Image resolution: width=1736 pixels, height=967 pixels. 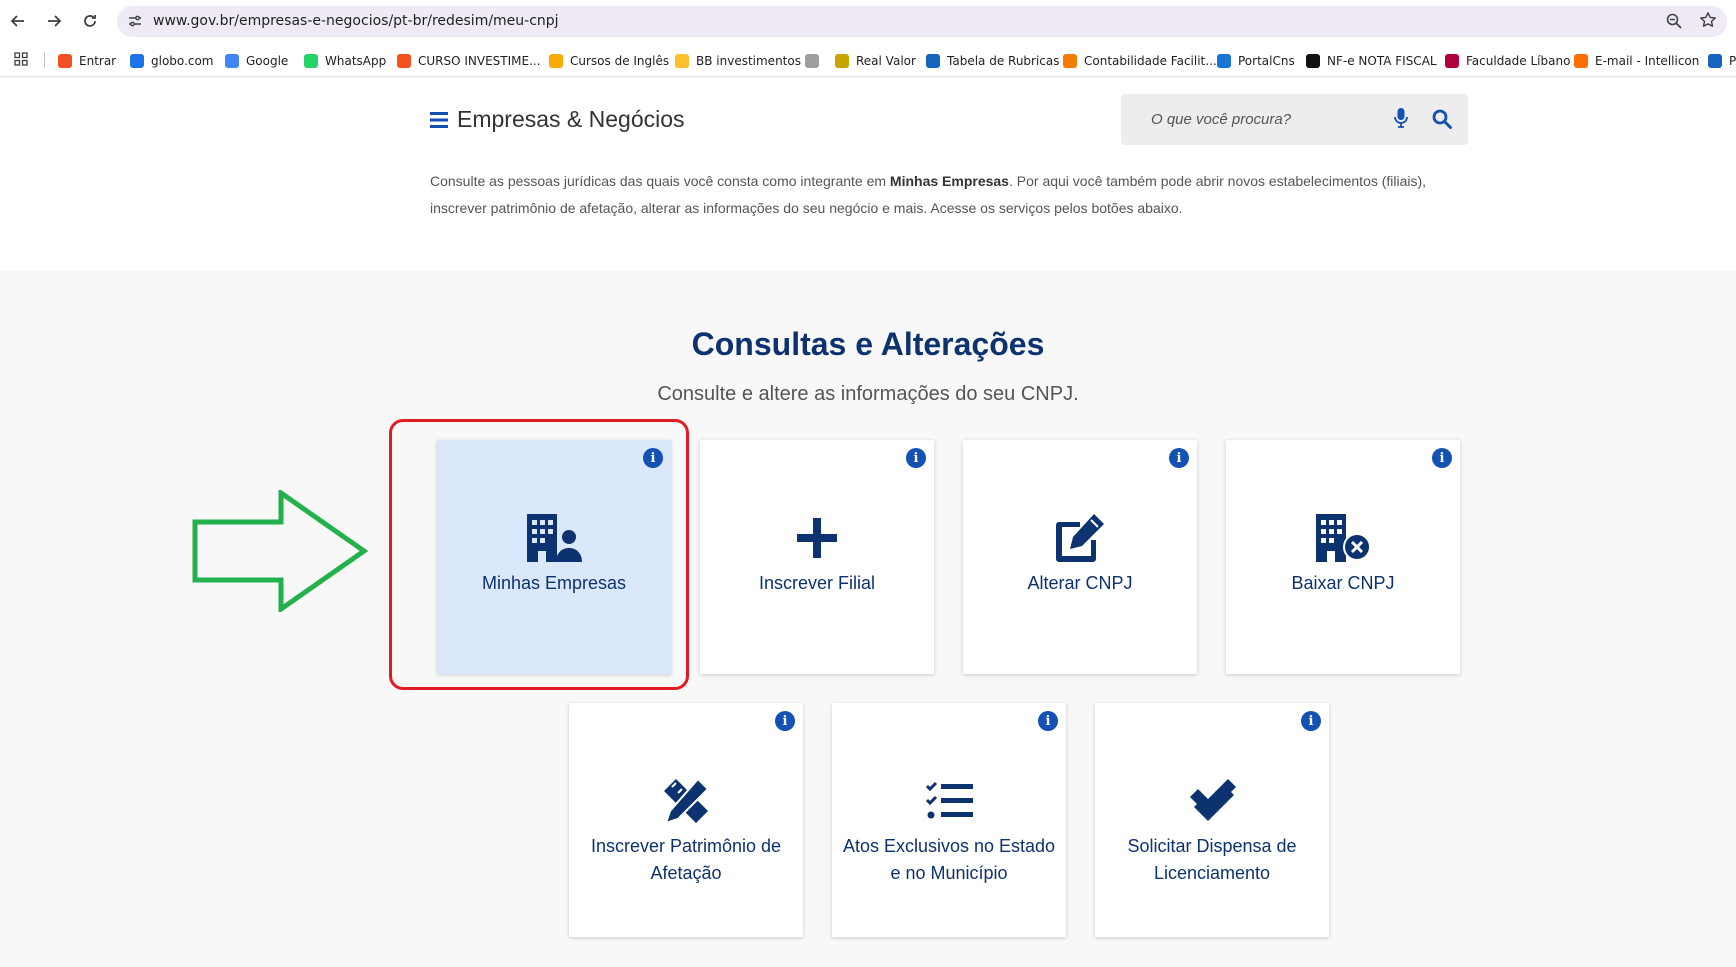 What do you see at coordinates (1343, 538) in the screenshot?
I see `building-x-icon` at bounding box center [1343, 538].